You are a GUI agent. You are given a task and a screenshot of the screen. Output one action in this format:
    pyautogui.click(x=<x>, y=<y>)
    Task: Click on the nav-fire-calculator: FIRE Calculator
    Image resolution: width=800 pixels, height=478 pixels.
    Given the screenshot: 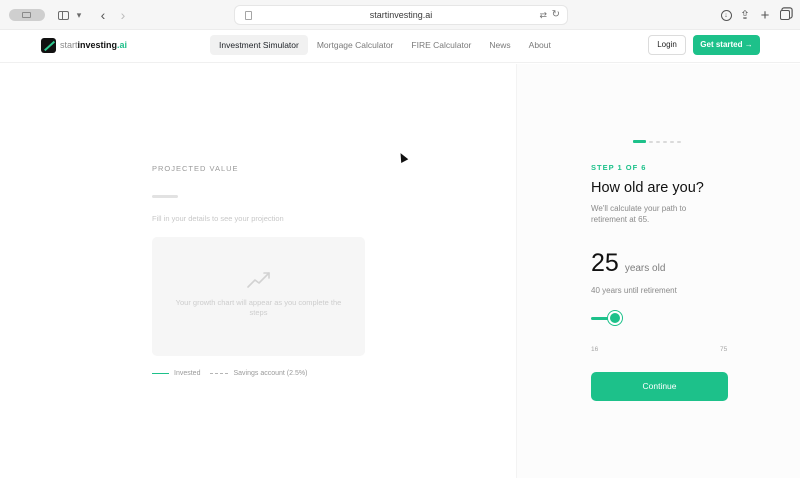 What is the action you would take?
    pyautogui.click(x=441, y=45)
    